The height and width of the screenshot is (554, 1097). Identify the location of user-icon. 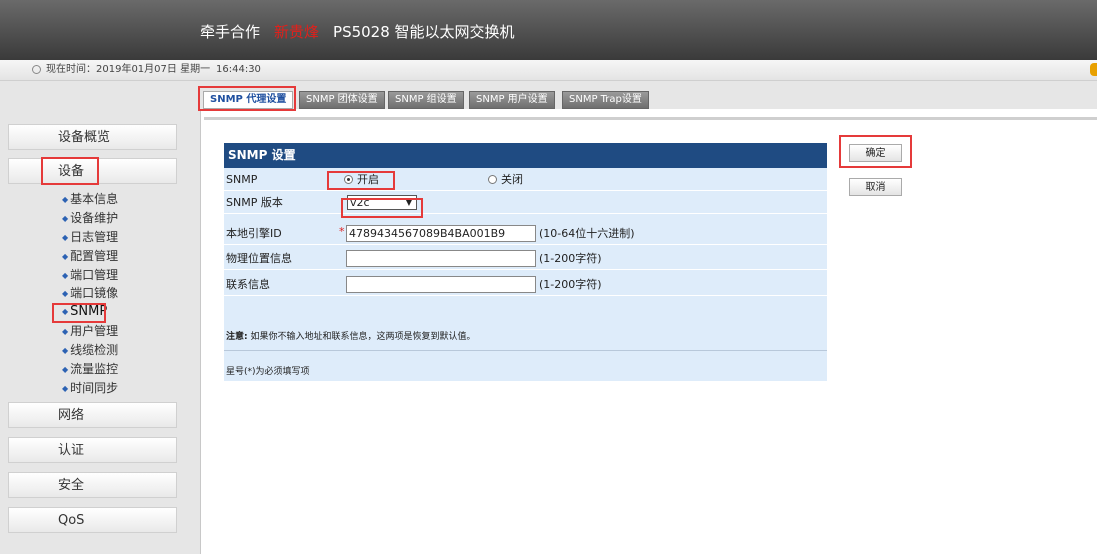
(1093, 69).